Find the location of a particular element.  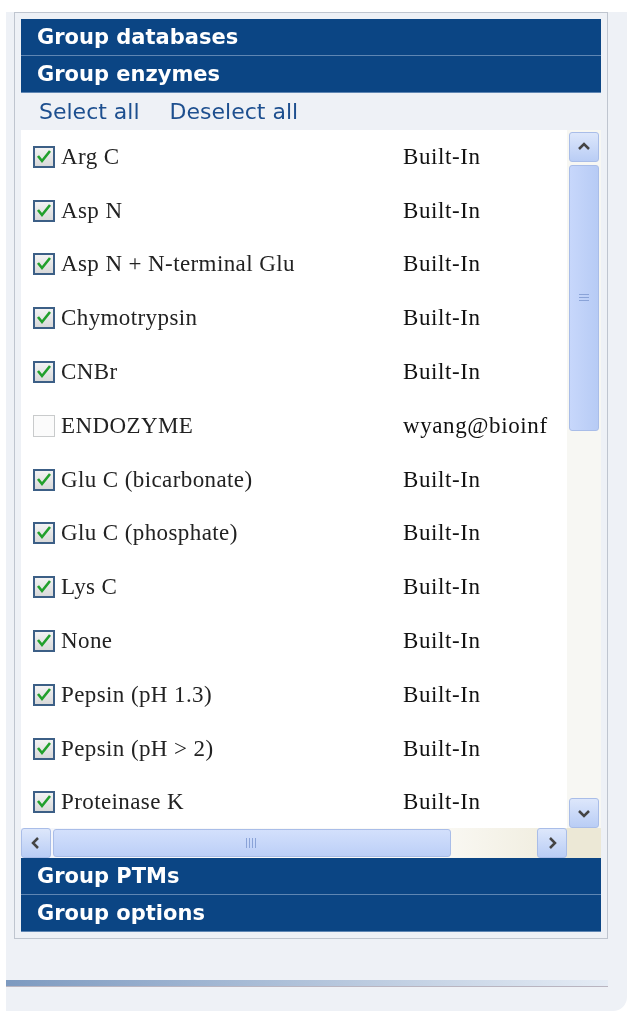

enzyme-name: Proteinase K is located at coordinates (122, 802).